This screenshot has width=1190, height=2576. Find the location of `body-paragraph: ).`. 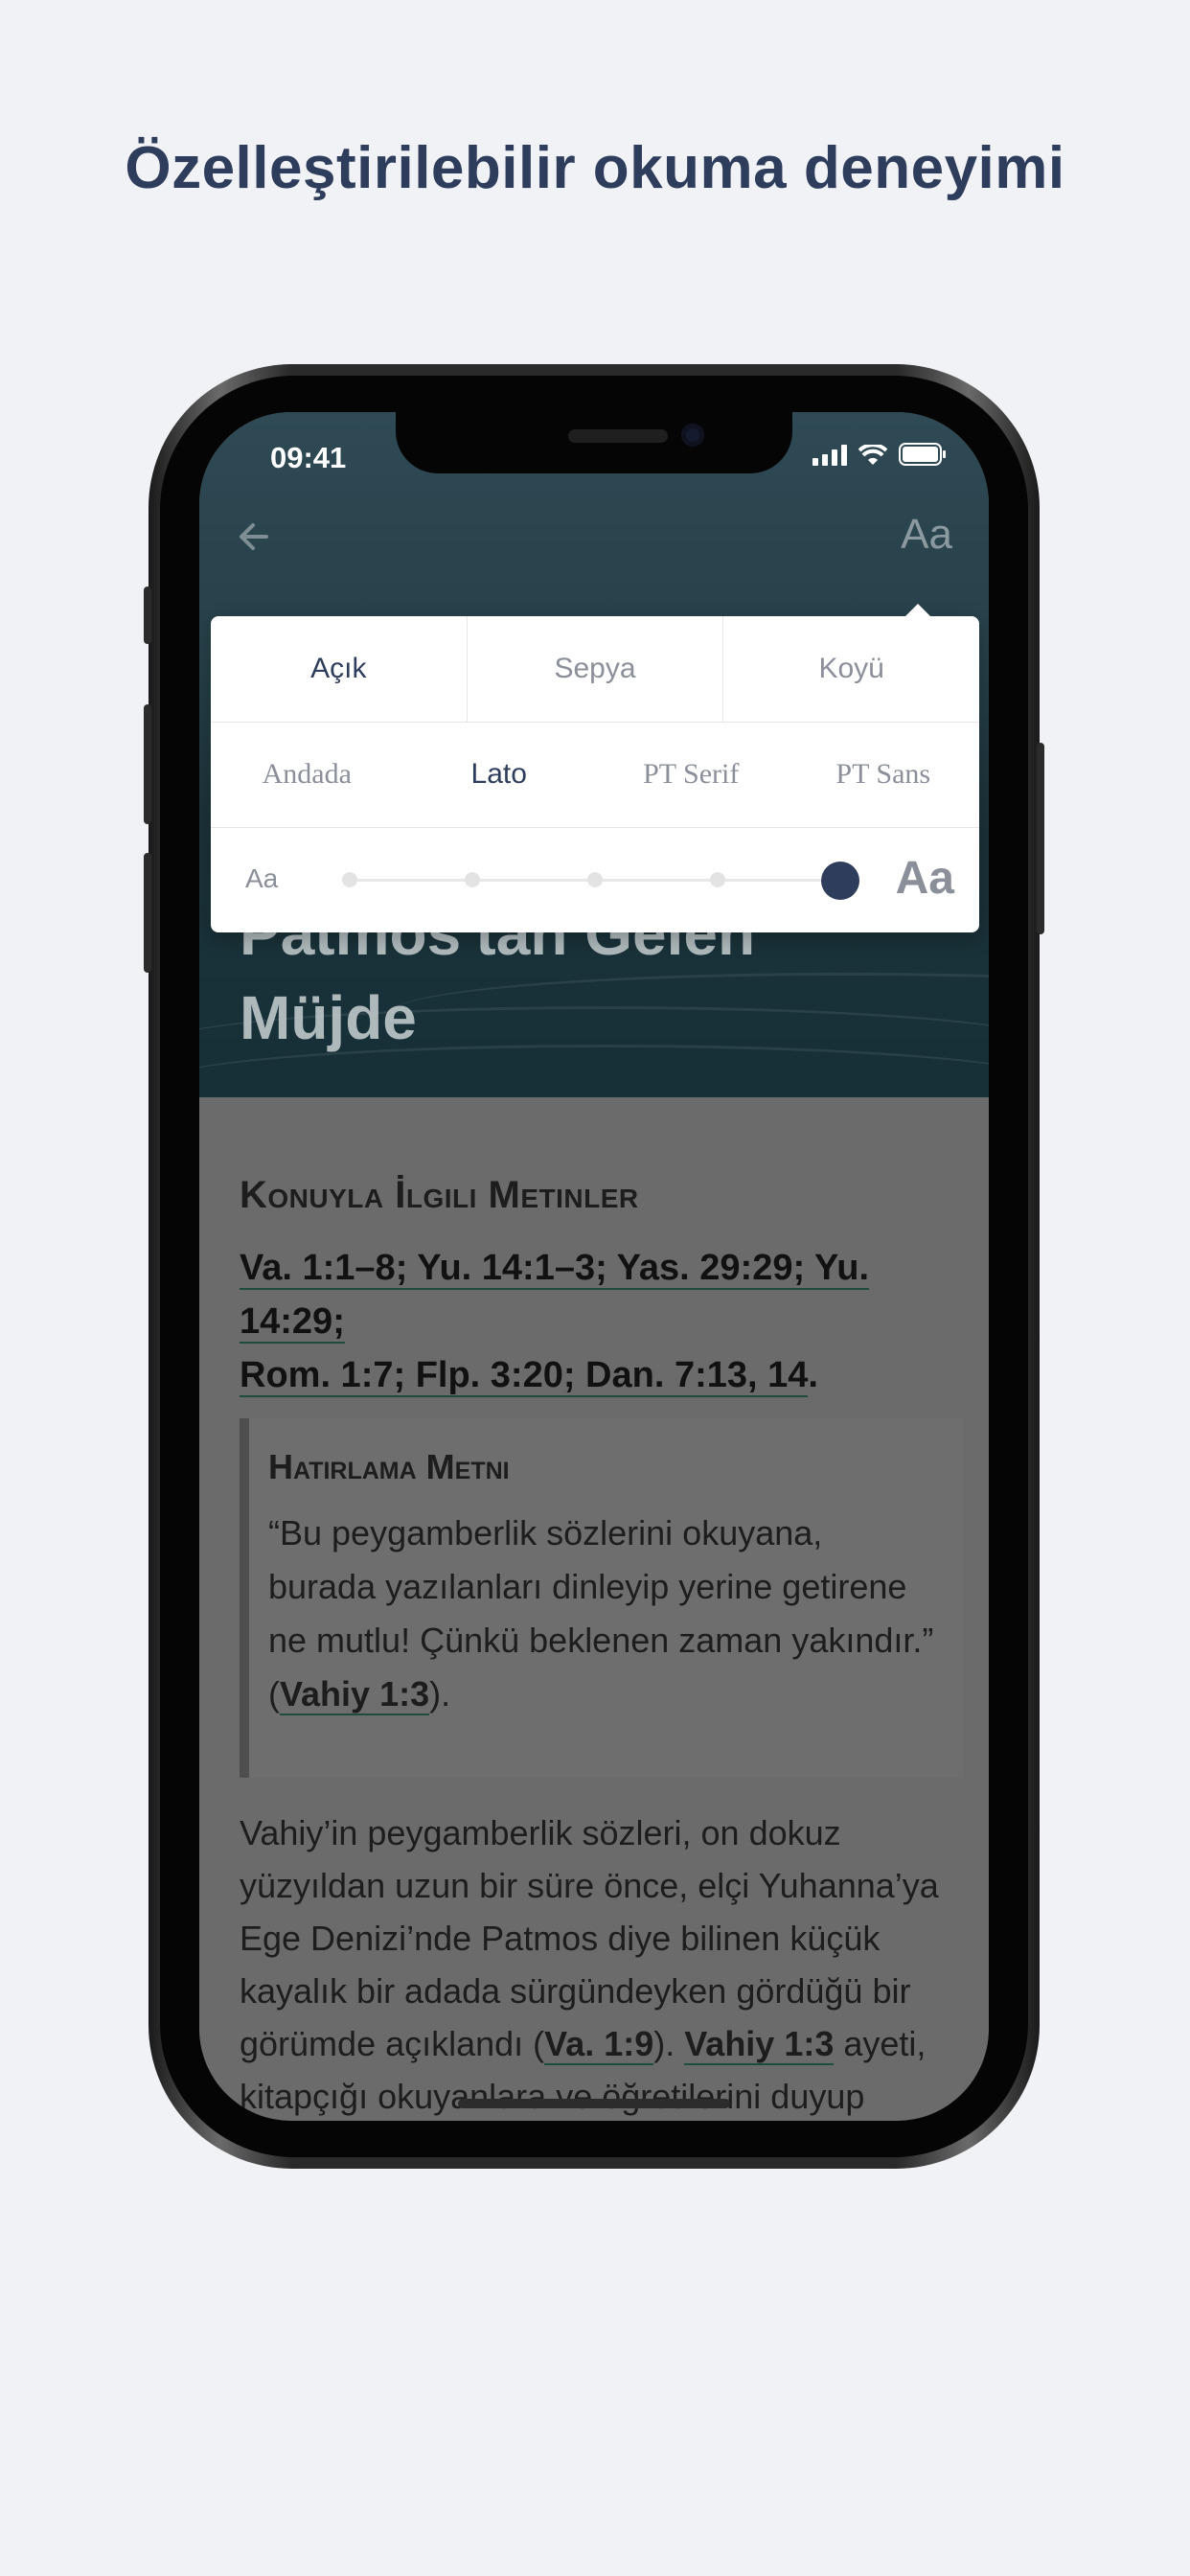

body-paragraph: ). is located at coordinates (669, 2043).